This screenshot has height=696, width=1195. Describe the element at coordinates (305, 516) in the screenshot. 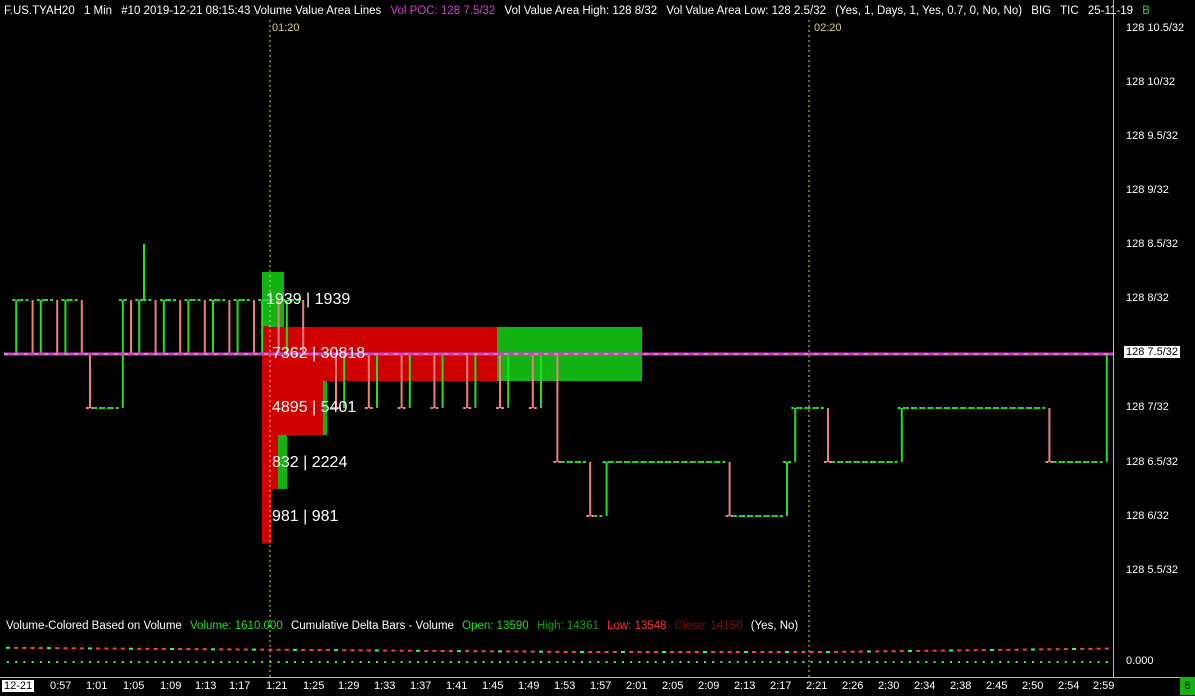

I see `profile-label: 981 | 981` at that location.